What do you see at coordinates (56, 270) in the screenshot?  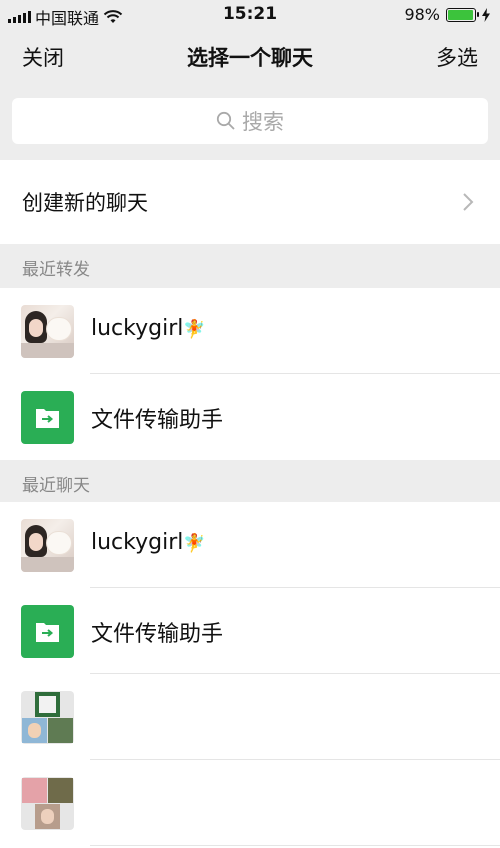 I see `section-label: 最近转发` at bounding box center [56, 270].